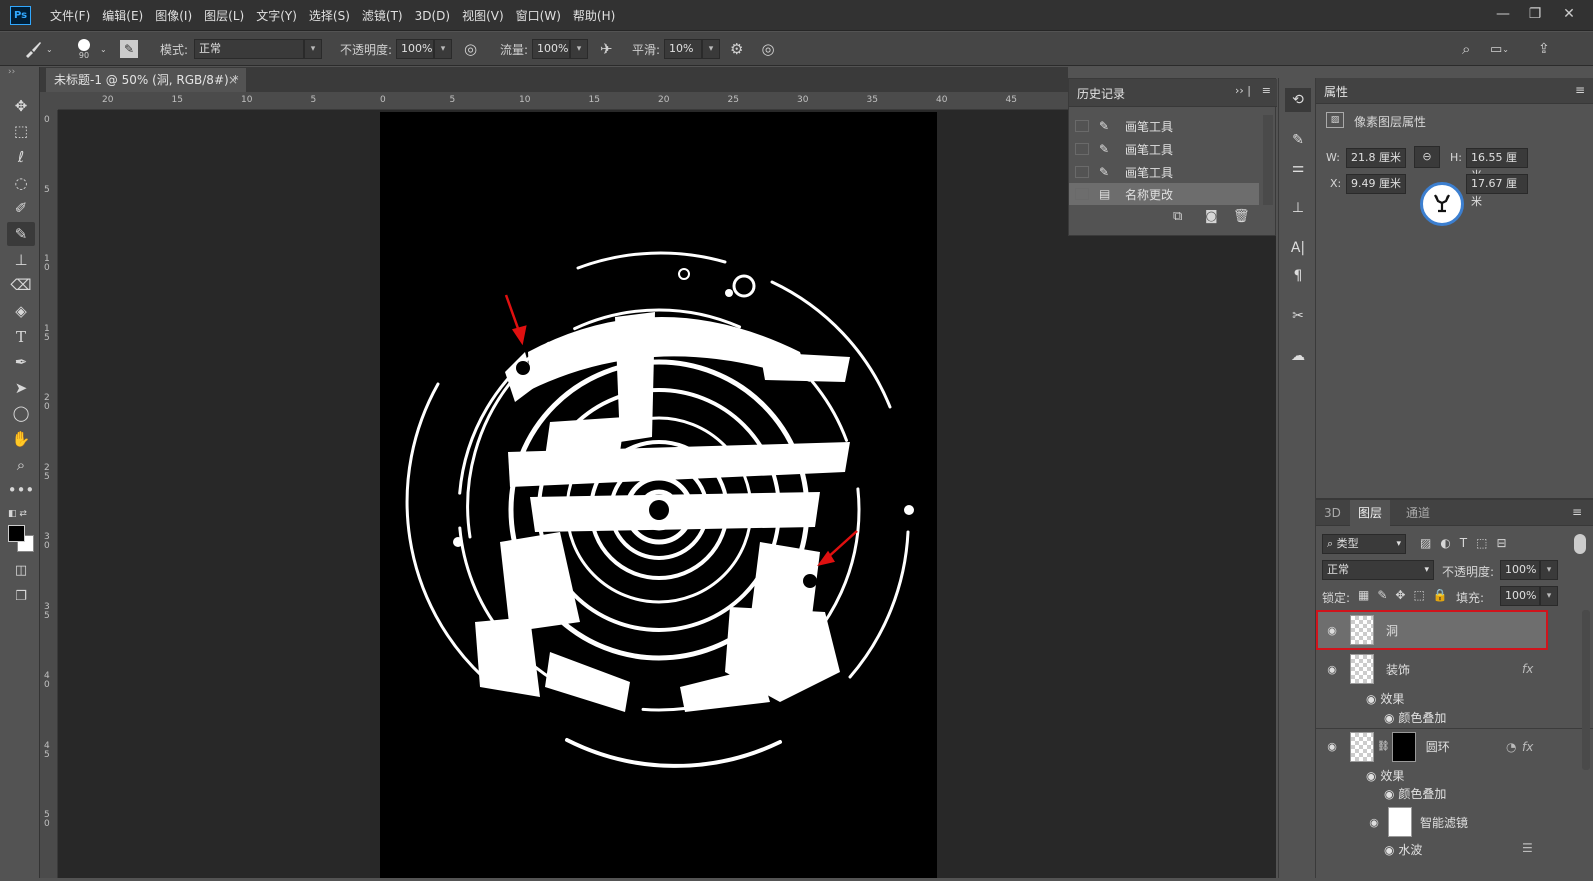 Image resolution: width=1593 pixels, height=881 pixels. I want to click on layer-row-selected: ◉ 洞, so click(1432, 630).